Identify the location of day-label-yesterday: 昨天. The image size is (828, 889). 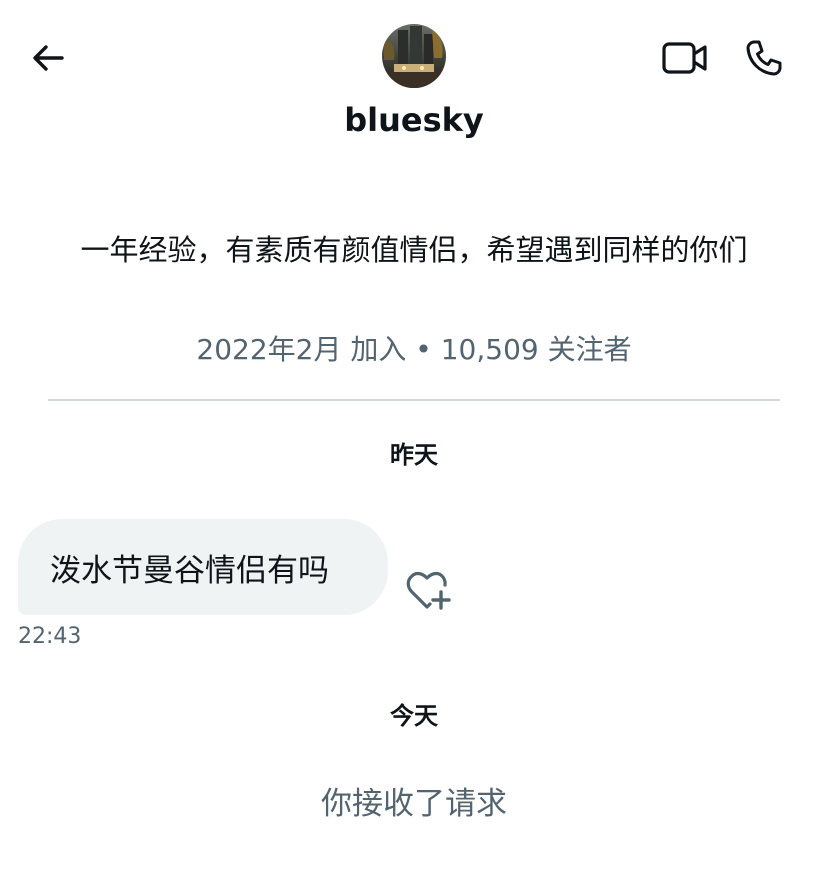
(414, 455).